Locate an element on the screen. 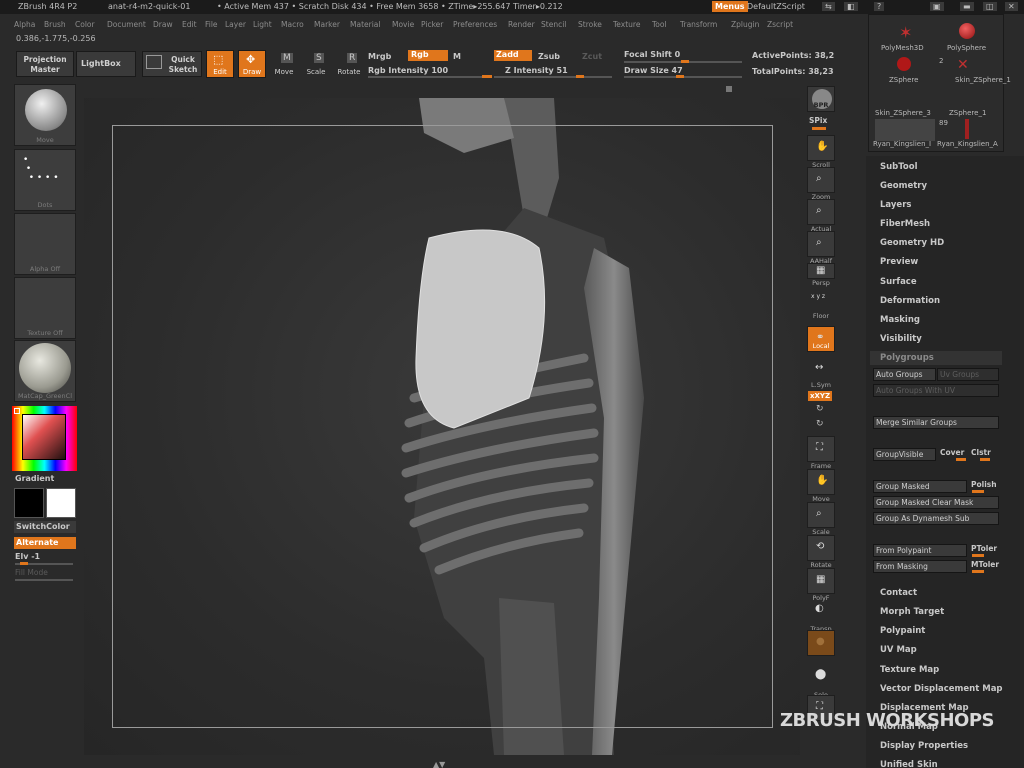  menu-edit: Edit is located at coordinates (189, 24).